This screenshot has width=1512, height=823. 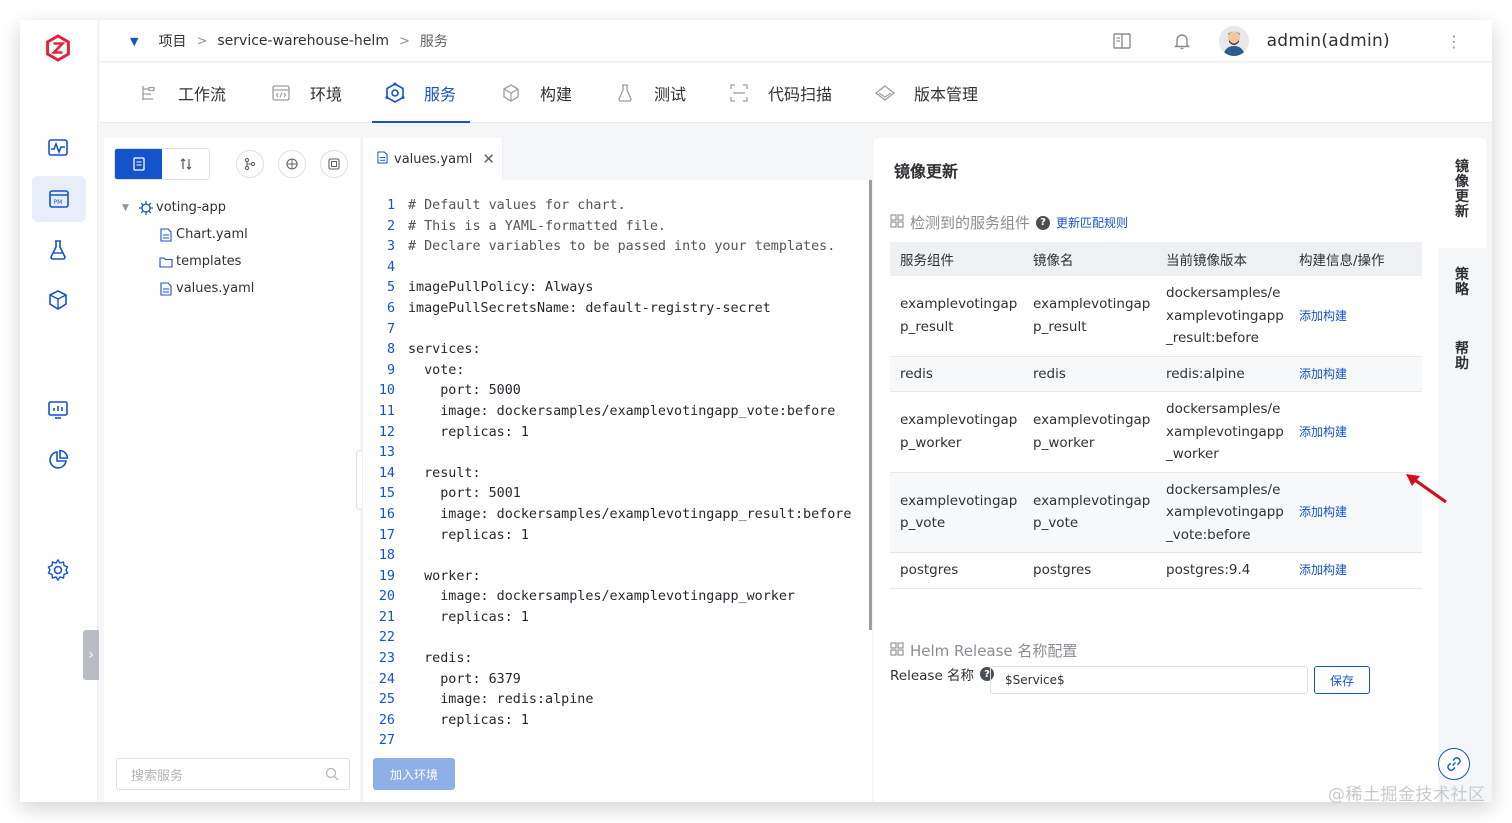 I want to click on code-line: 14 result:, so click(x=617, y=474).